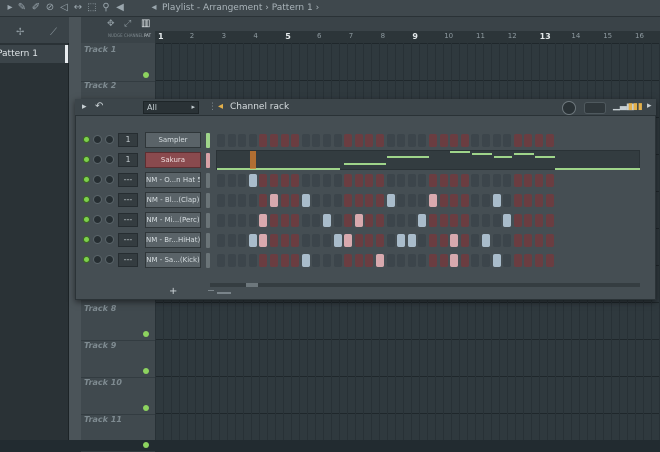 The image size is (660, 452). I want to click on channel-name-button: NM - Mi...(Perc), so click(173, 220).